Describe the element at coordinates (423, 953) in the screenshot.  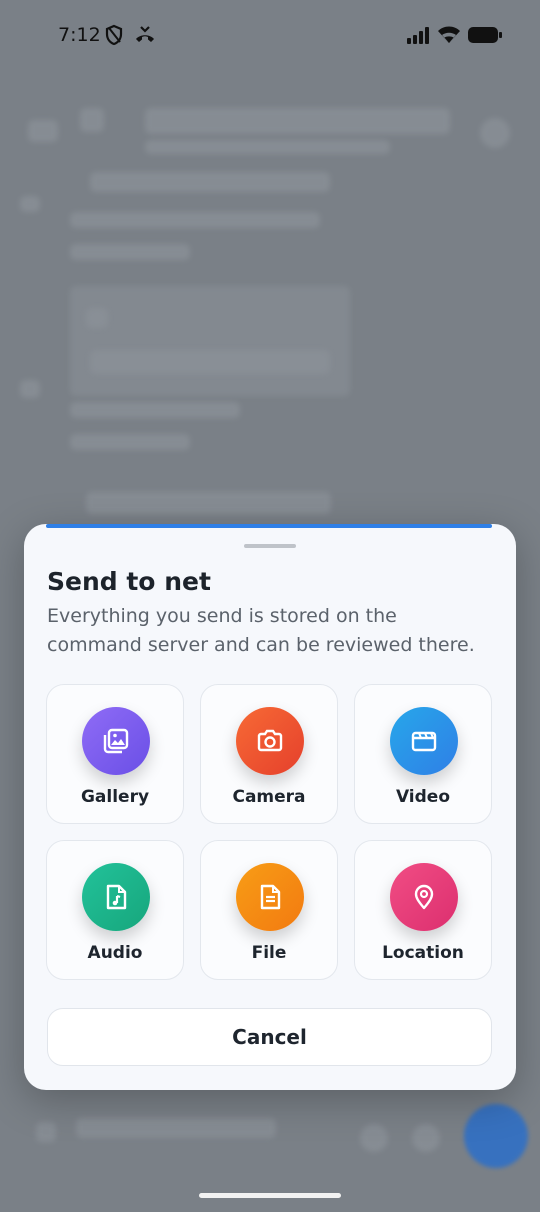
I see `location-label: Location` at that location.